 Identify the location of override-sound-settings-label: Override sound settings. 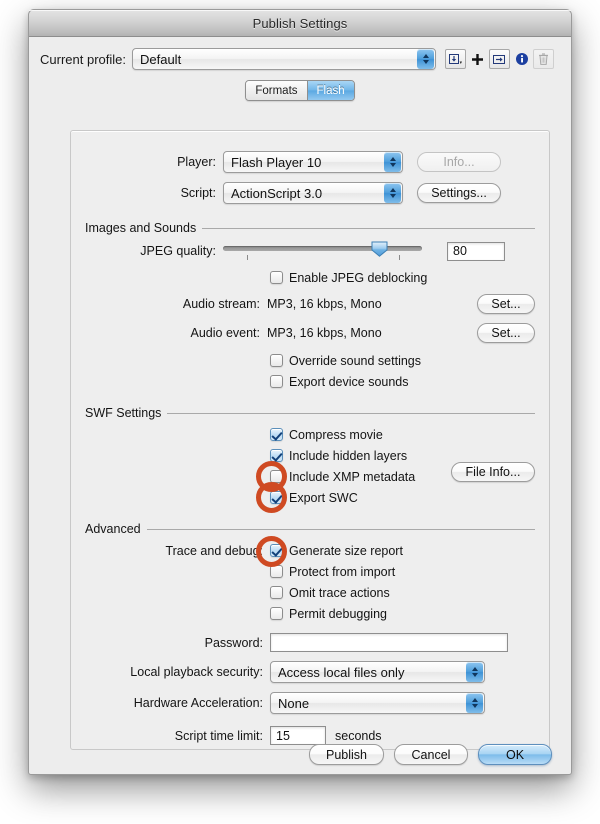
(355, 360).